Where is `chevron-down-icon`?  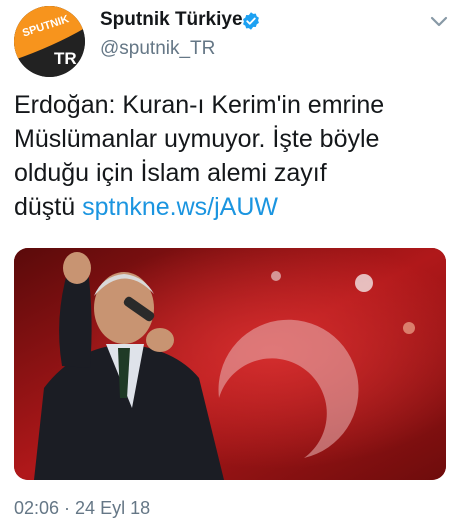
chevron-down-icon is located at coordinates (439, 21).